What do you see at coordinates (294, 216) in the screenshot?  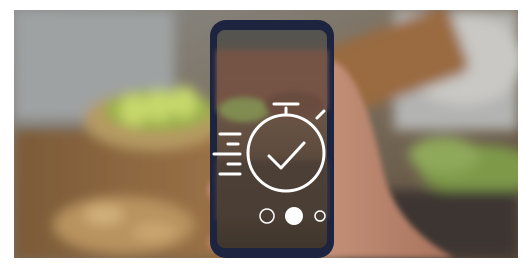 I see `shutter-button-icon` at bounding box center [294, 216].